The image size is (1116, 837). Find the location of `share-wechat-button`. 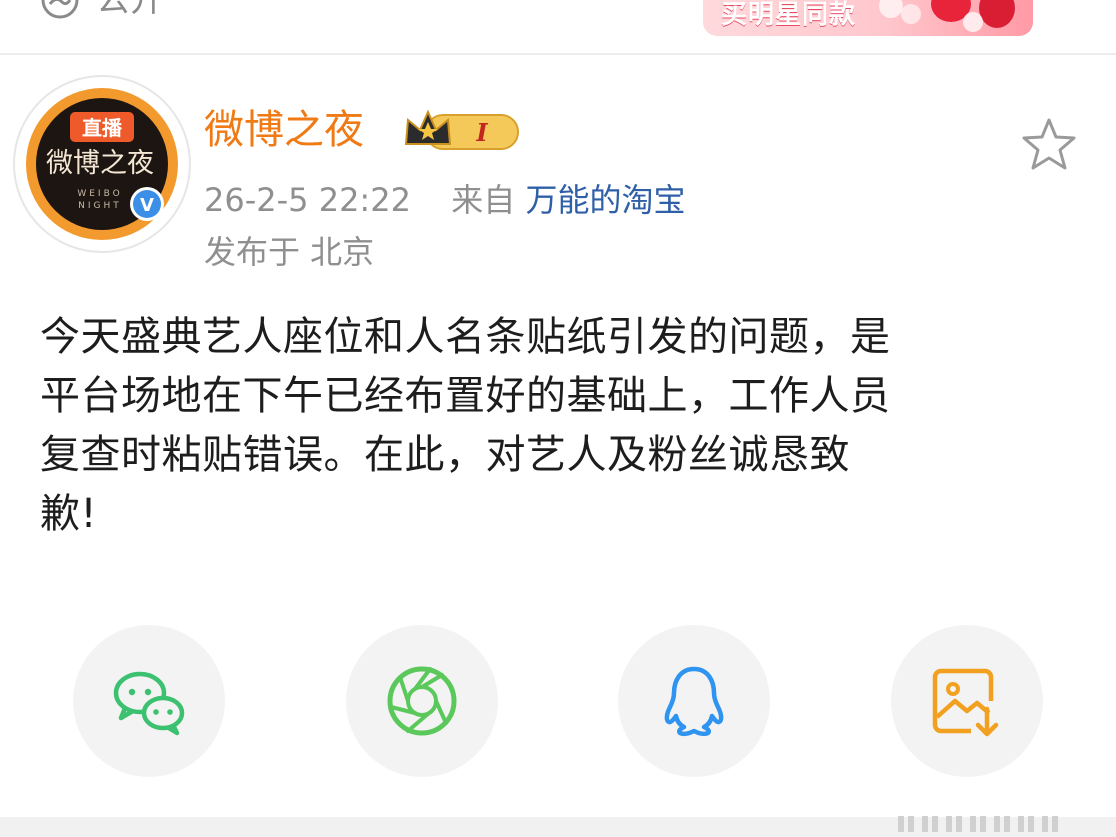

share-wechat-button is located at coordinates (149, 701).